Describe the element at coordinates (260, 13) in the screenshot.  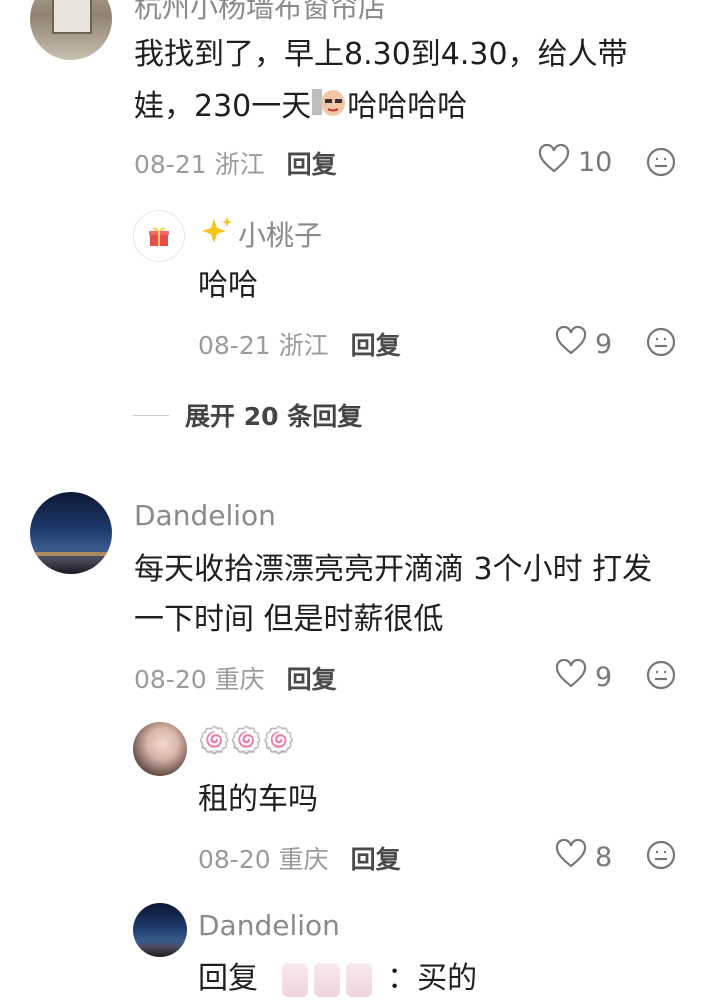
I see `commenter-name: 杭州小杨墙布窗帘店` at that location.